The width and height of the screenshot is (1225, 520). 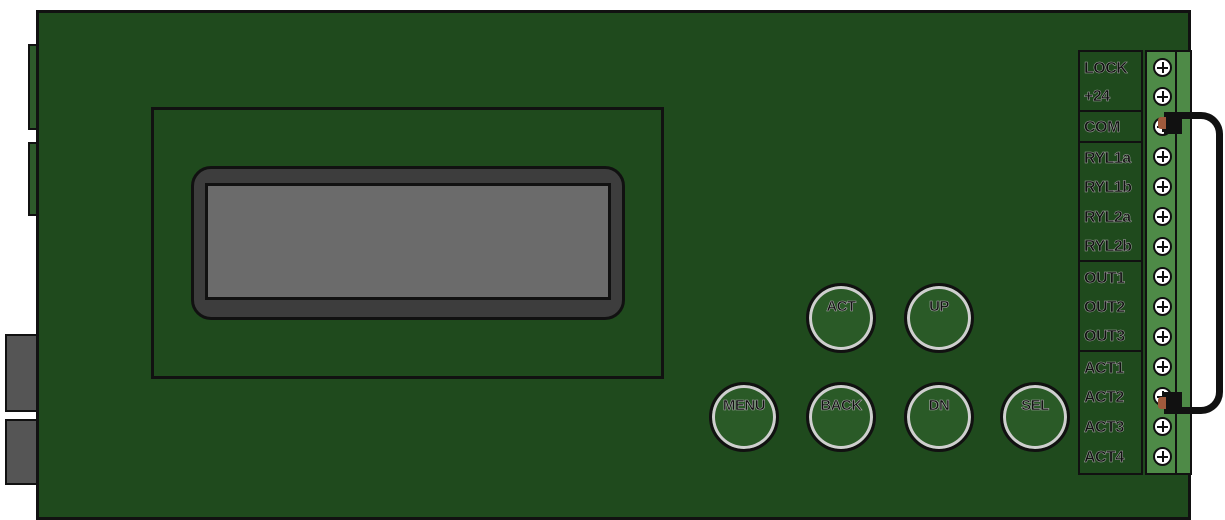 What do you see at coordinates (1035, 417) in the screenshot?
I see `sel-button: SEL` at bounding box center [1035, 417].